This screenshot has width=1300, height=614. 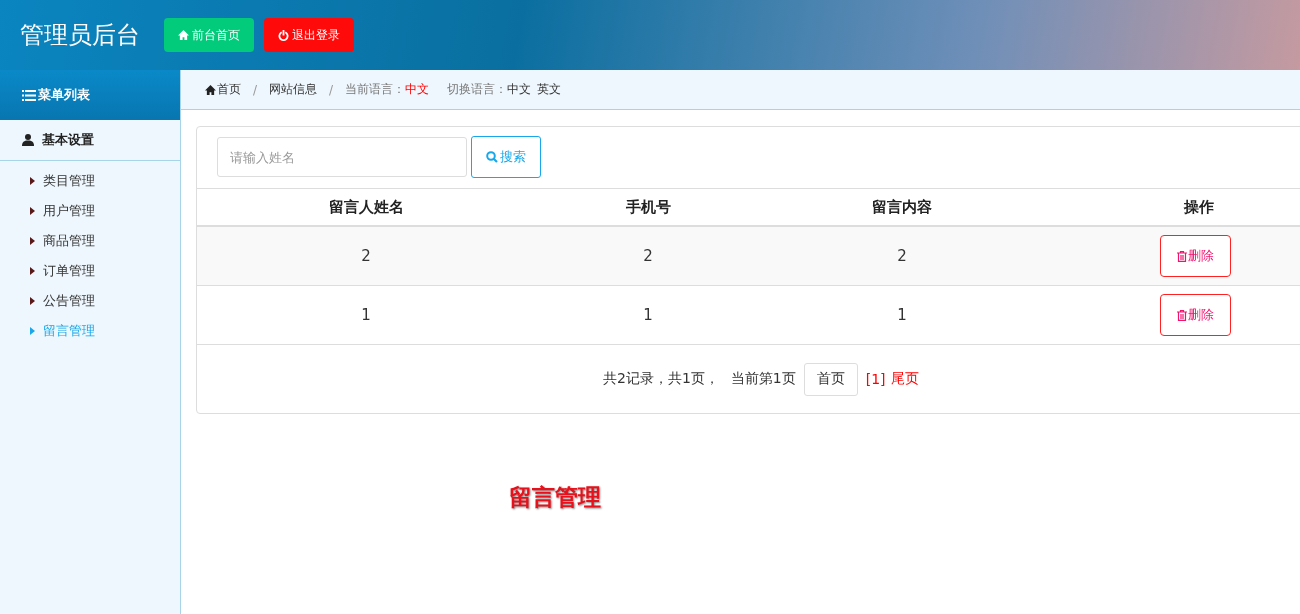 I want to click on search-icon, so click(x=492, y=157).